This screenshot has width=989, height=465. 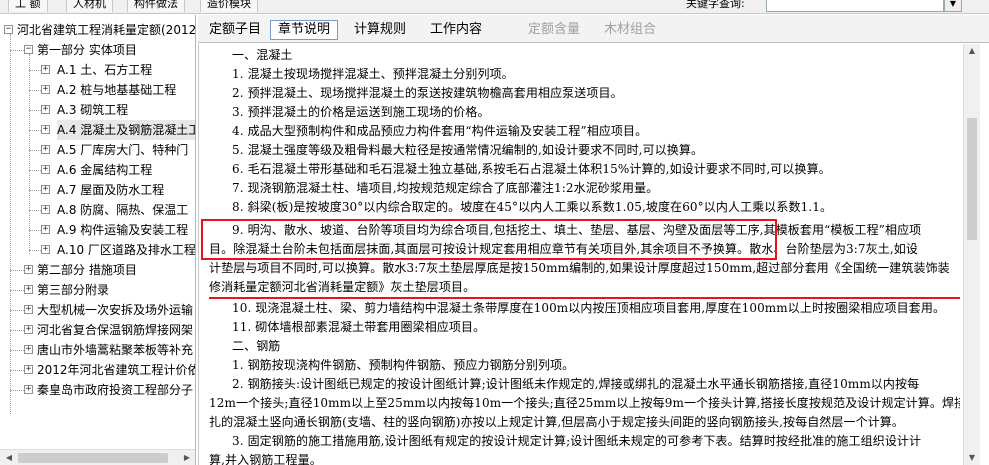 What do you see at coordinates (141, 250) in the screenshot?
I see `chapter-name: 厂区道路及排水工程` at bounding box center [141, 250].